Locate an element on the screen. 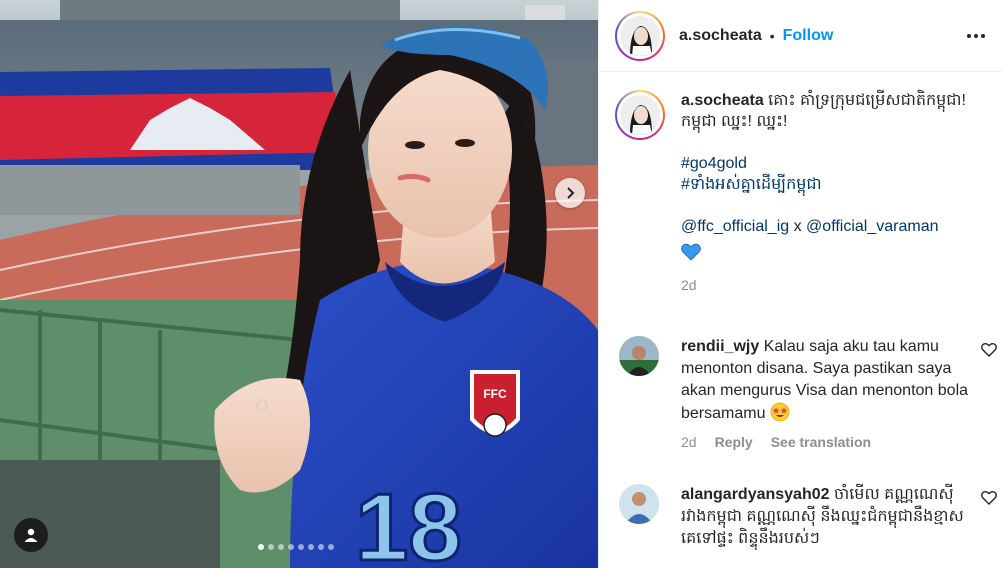 This screenshot has height=568, width=1002. author-username: a.socheata is located at coordinates (720, 36).